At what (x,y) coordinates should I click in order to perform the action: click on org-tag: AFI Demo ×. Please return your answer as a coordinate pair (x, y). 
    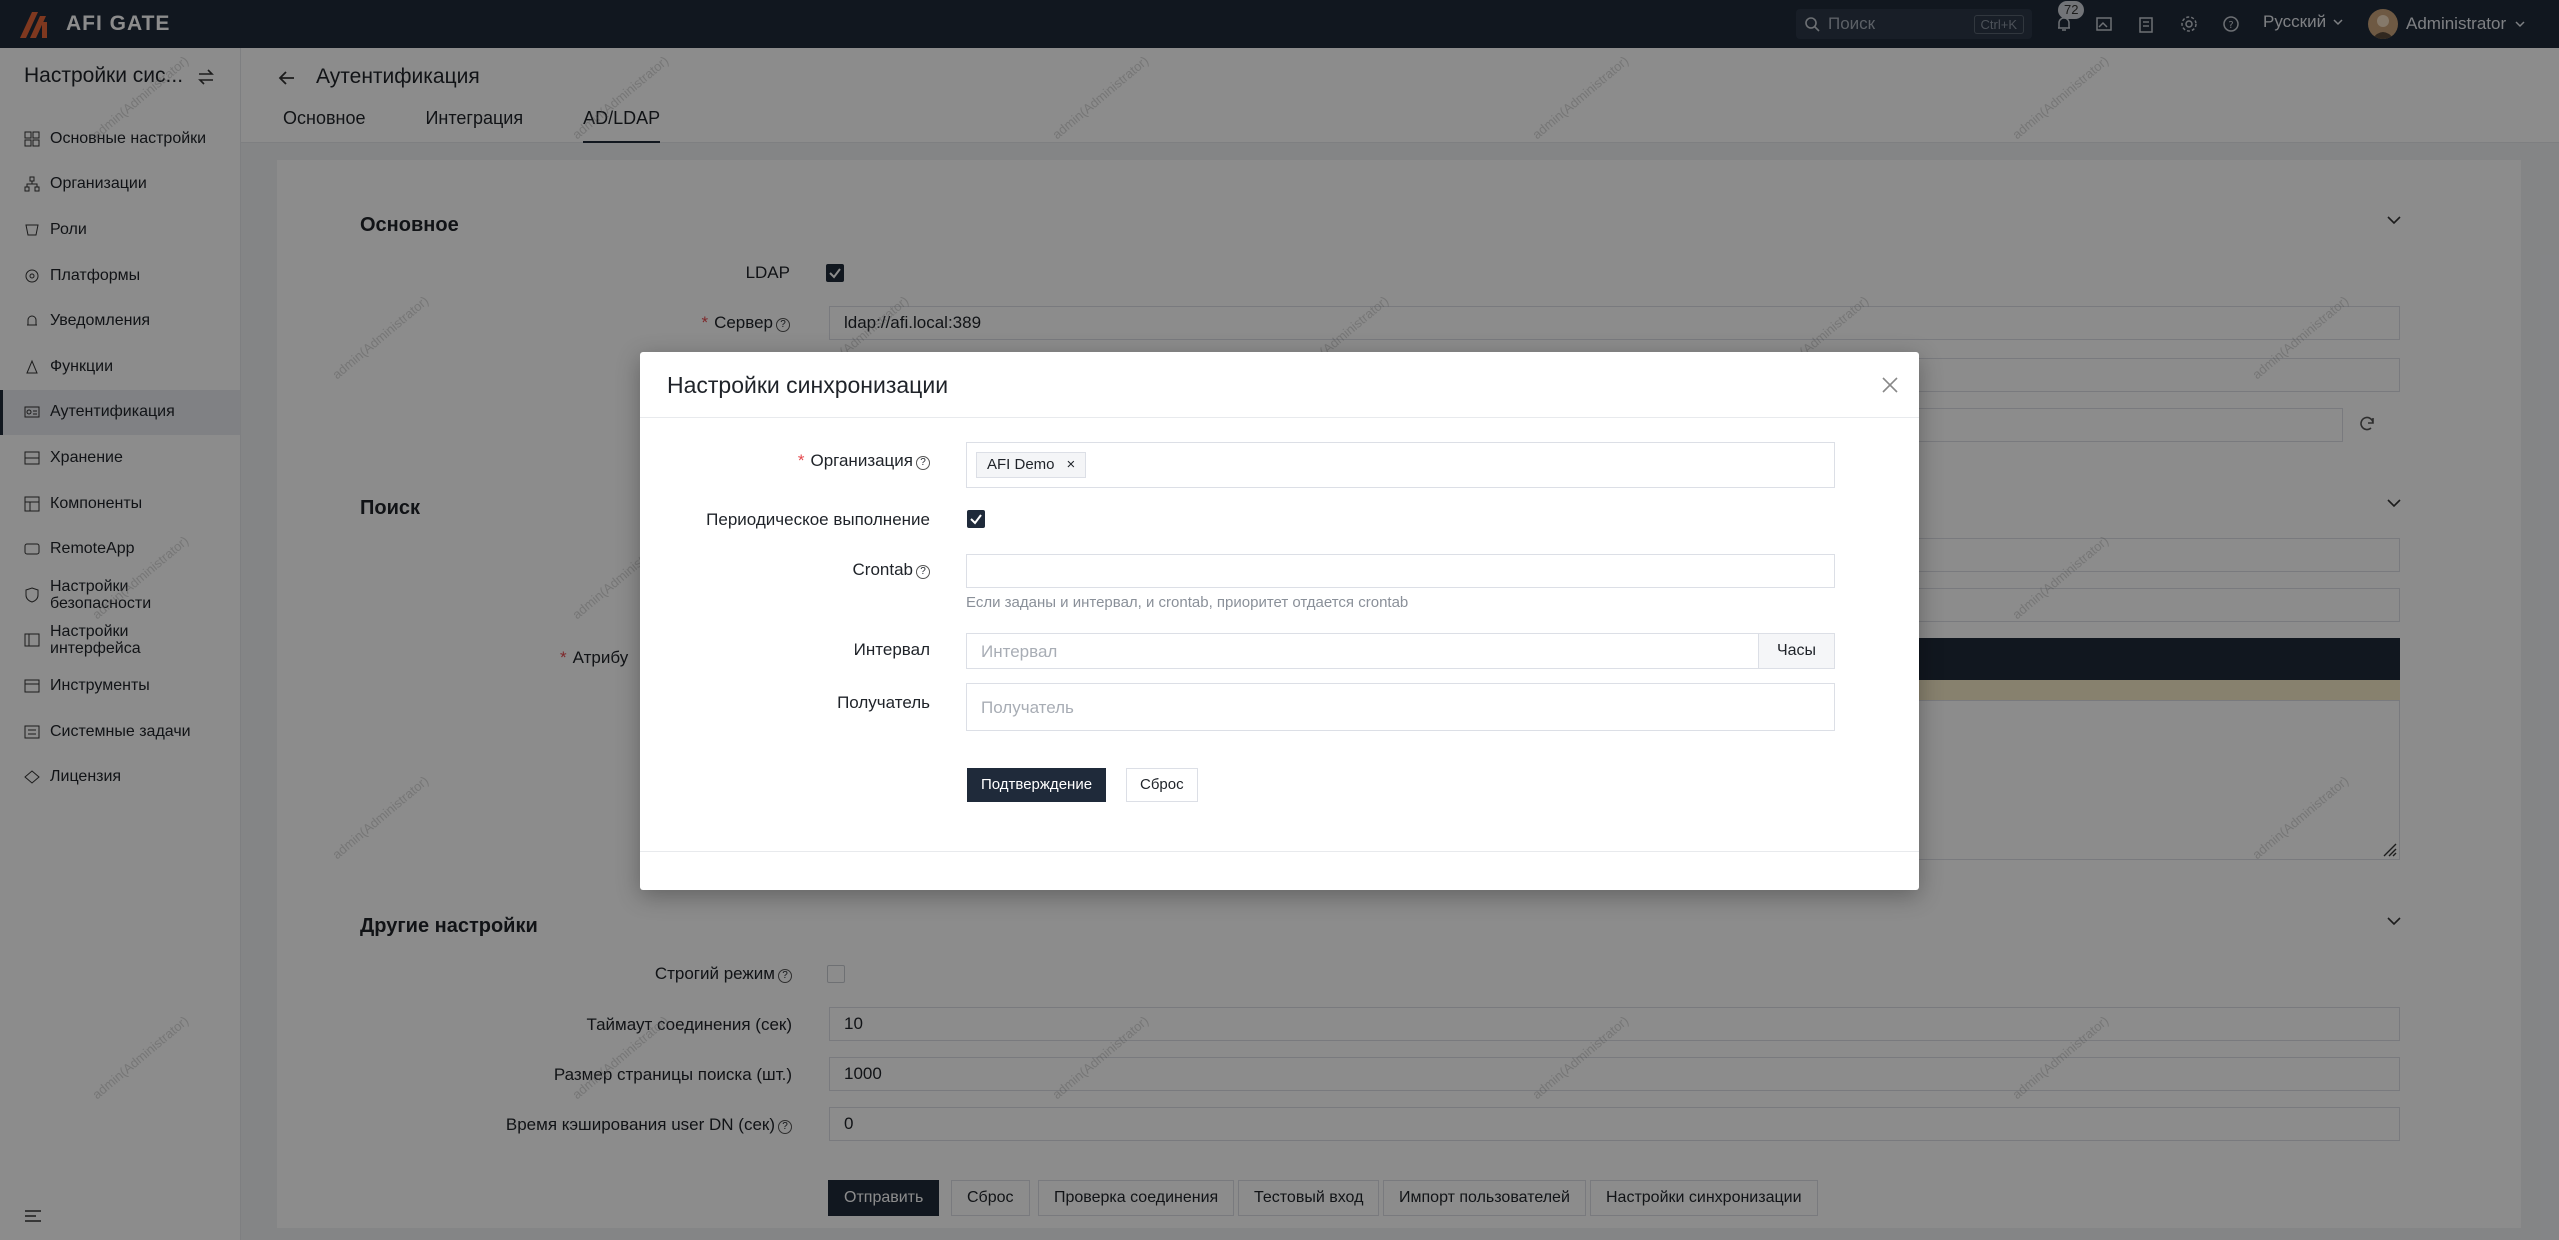
    Looking at the image, I should click on (1031, 465).